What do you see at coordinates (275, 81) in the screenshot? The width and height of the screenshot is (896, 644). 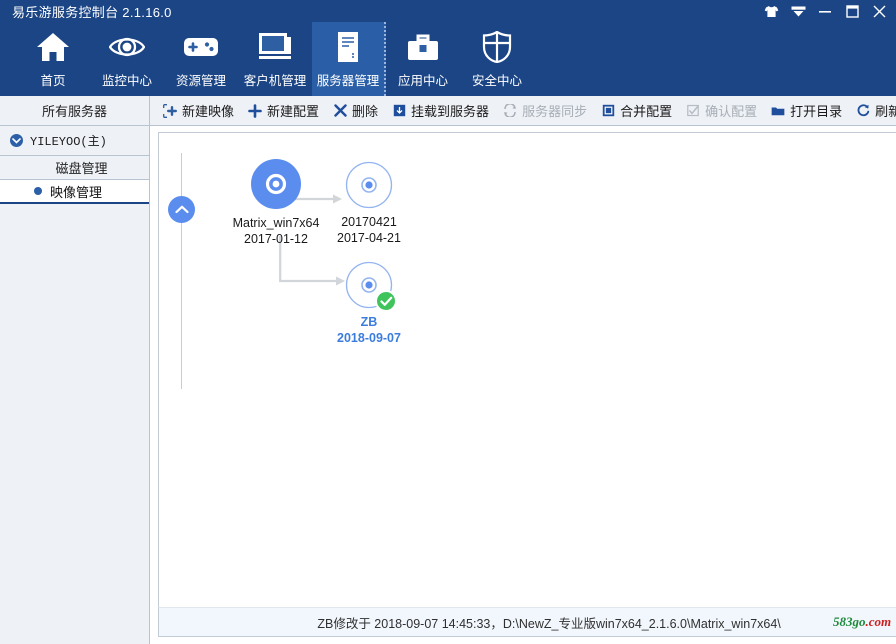 I see `nav-label-clients: 客户机管理` at bounding box center [275, 81].